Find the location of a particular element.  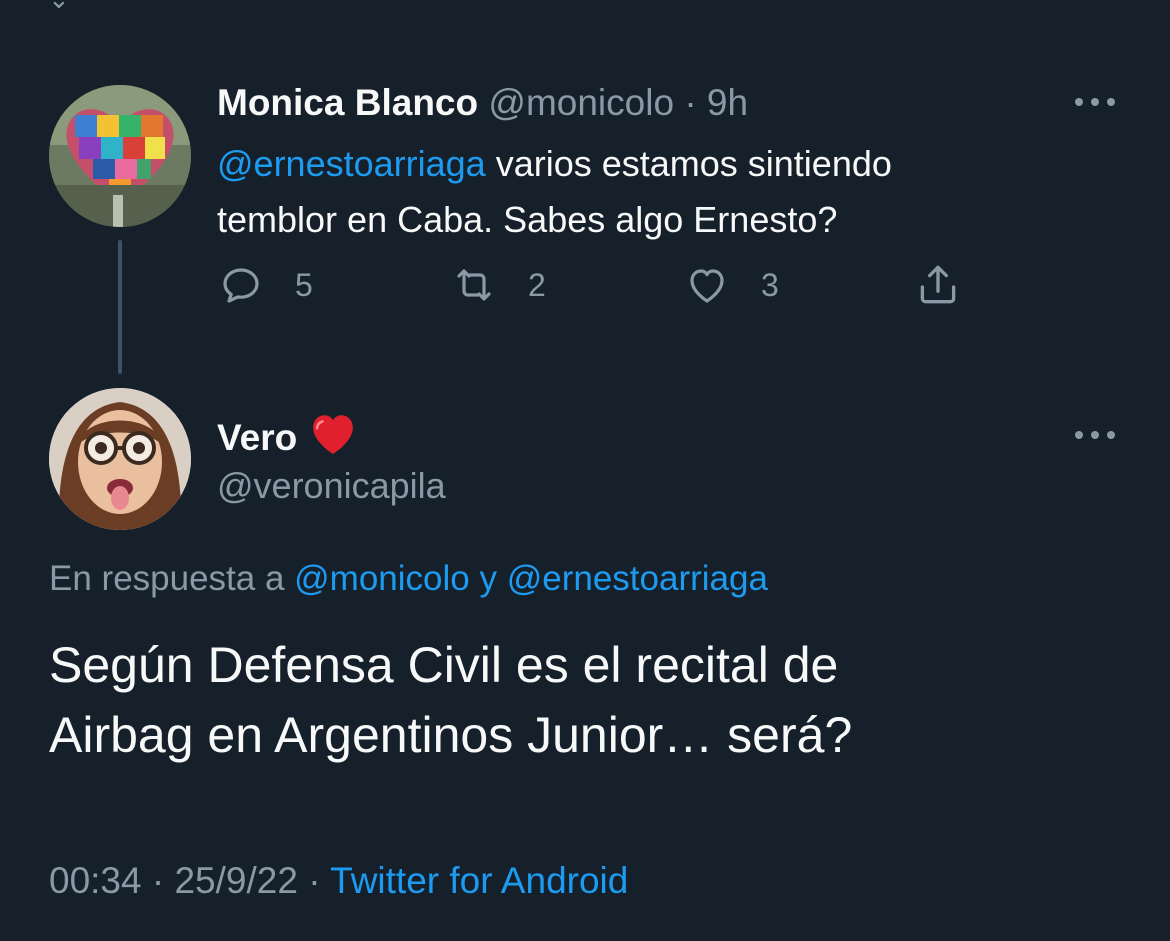

reply-button: 5 is located at coordinates (265, 285).